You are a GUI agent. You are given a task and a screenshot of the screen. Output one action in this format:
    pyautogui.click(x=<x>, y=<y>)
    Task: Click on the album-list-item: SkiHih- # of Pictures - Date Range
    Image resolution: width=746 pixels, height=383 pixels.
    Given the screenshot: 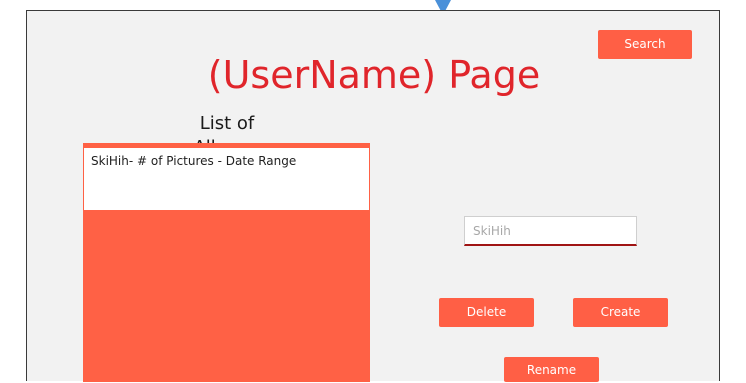 What is the action you would take?
    pyautogui.click(x=226, y=178)
    